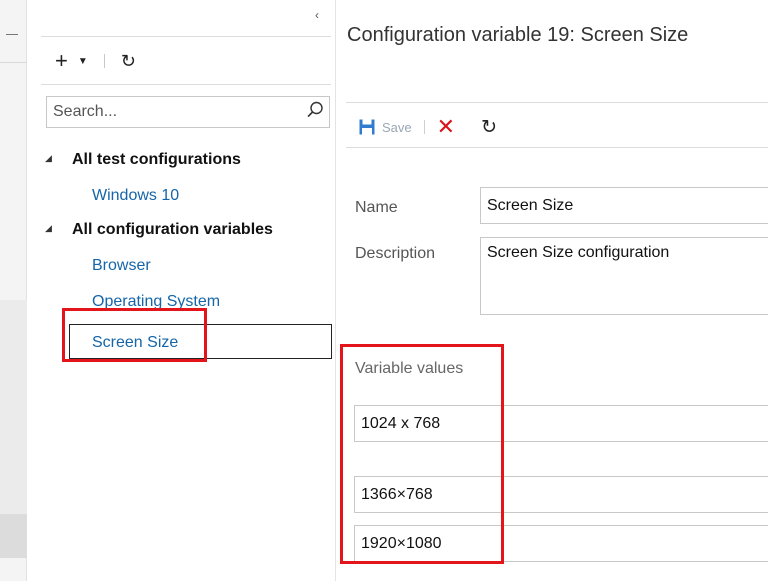  I want to click on gutter-divider, so click(13, 62).